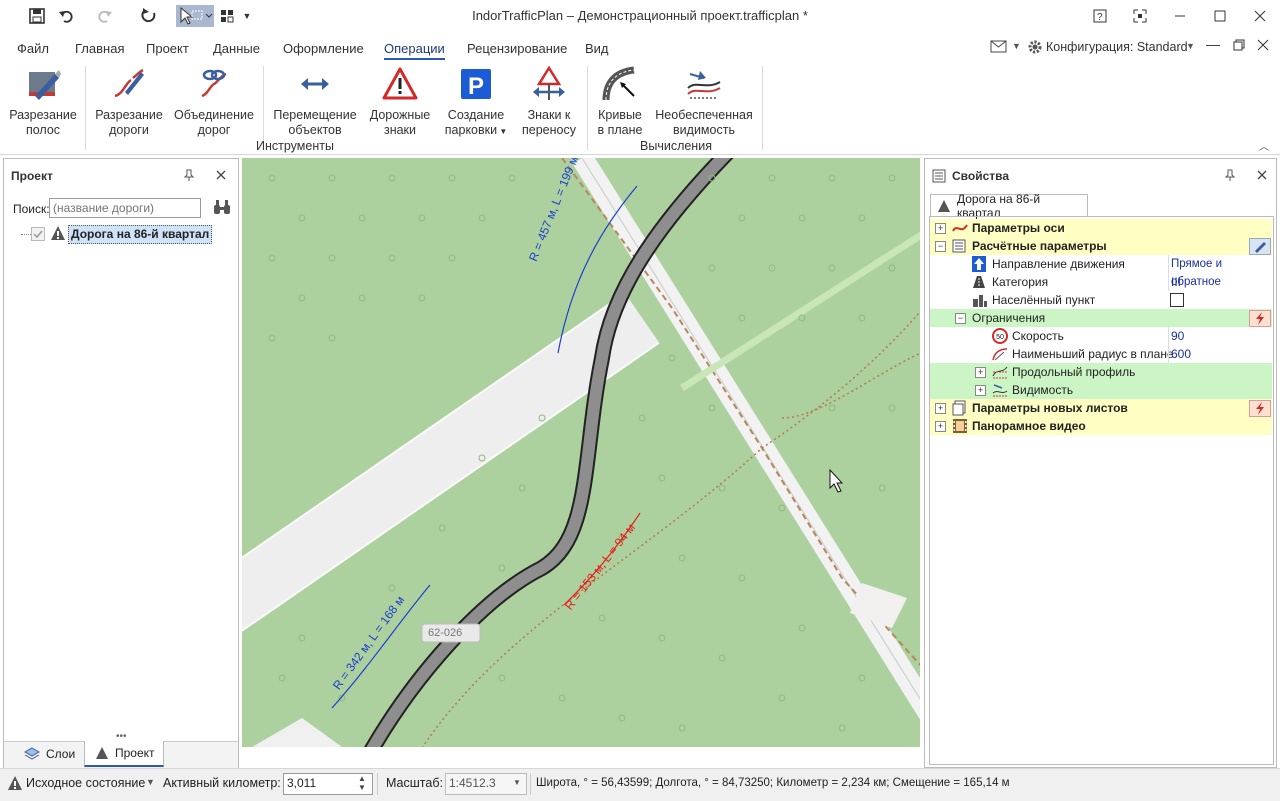 The image size is (1280, 801). Describe the element at coordinates (362, 783) in the screenshot. I see `km-spinner-icon: ▲ ▼` at that location.